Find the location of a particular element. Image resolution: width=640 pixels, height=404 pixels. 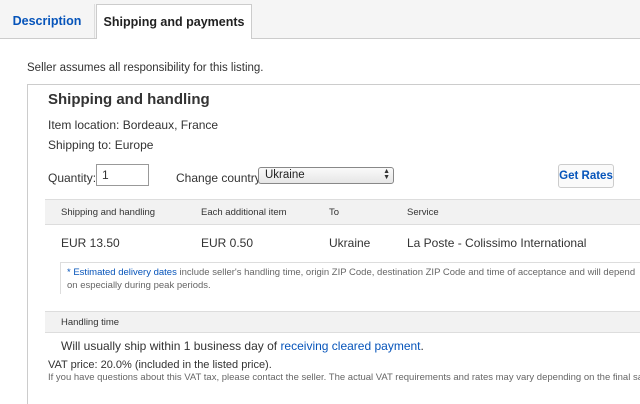

header-service: Service is located at coordinates (423, 212).